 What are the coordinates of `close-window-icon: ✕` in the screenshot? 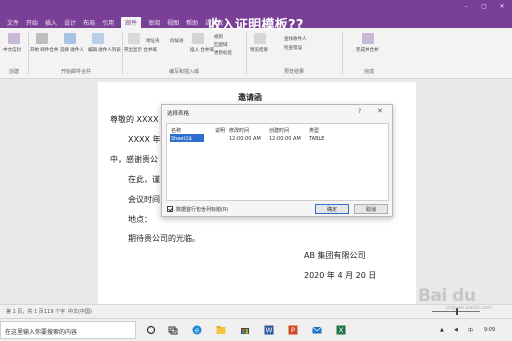 It's located at (502, 7).